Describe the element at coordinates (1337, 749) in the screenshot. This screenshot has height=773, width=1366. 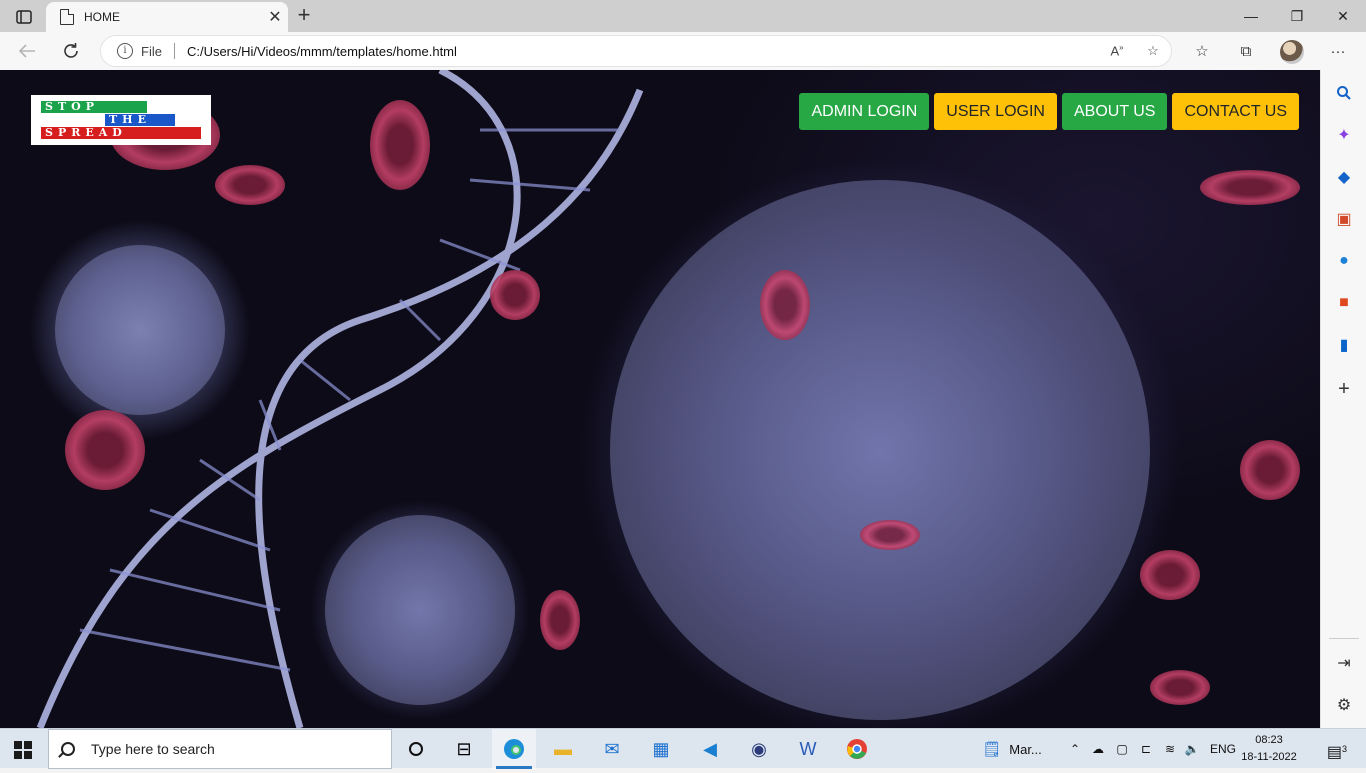
I see `notification-center-icon: ▤3` at that location.